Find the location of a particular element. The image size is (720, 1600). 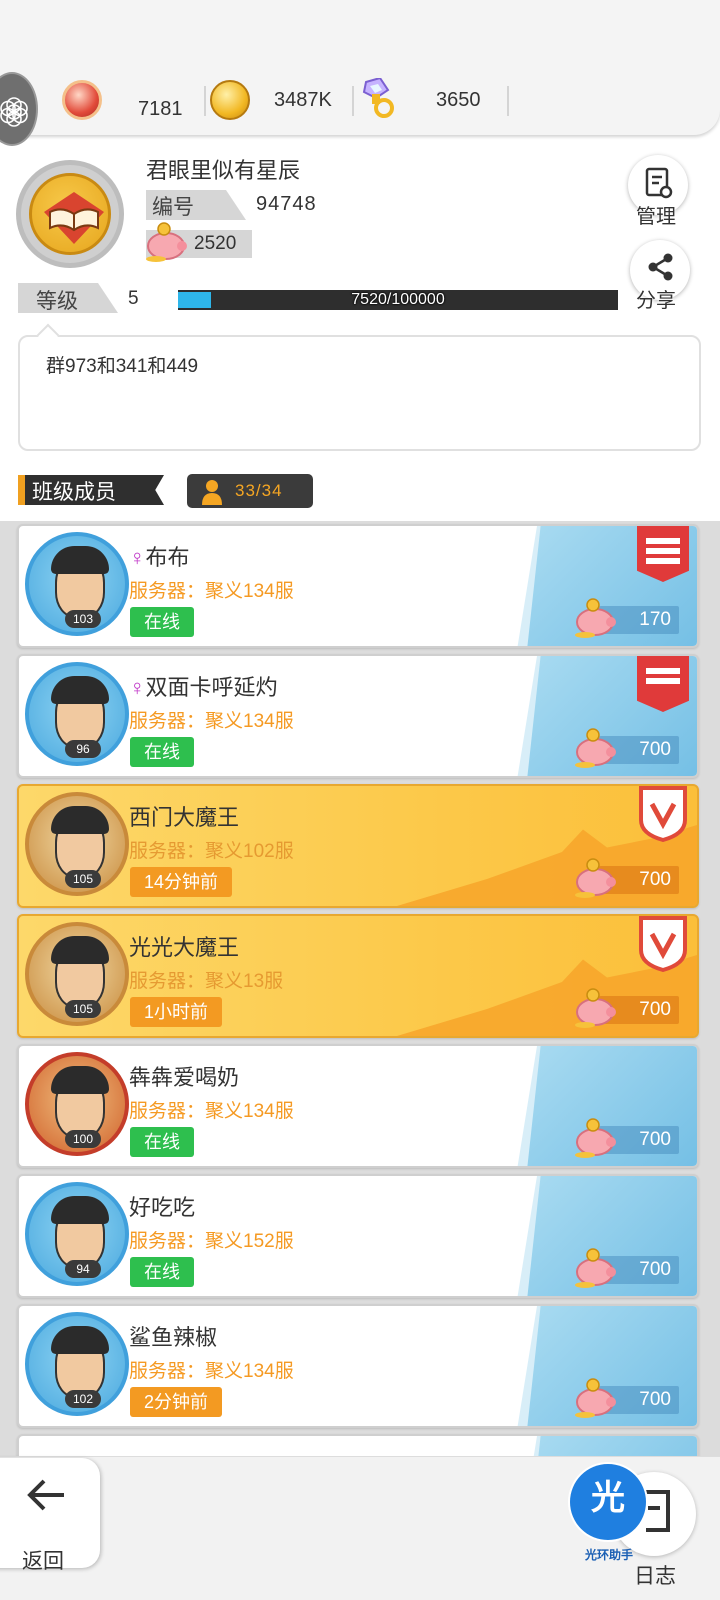

member-status: 2分钟前 is located at coordinates (176, 1402).